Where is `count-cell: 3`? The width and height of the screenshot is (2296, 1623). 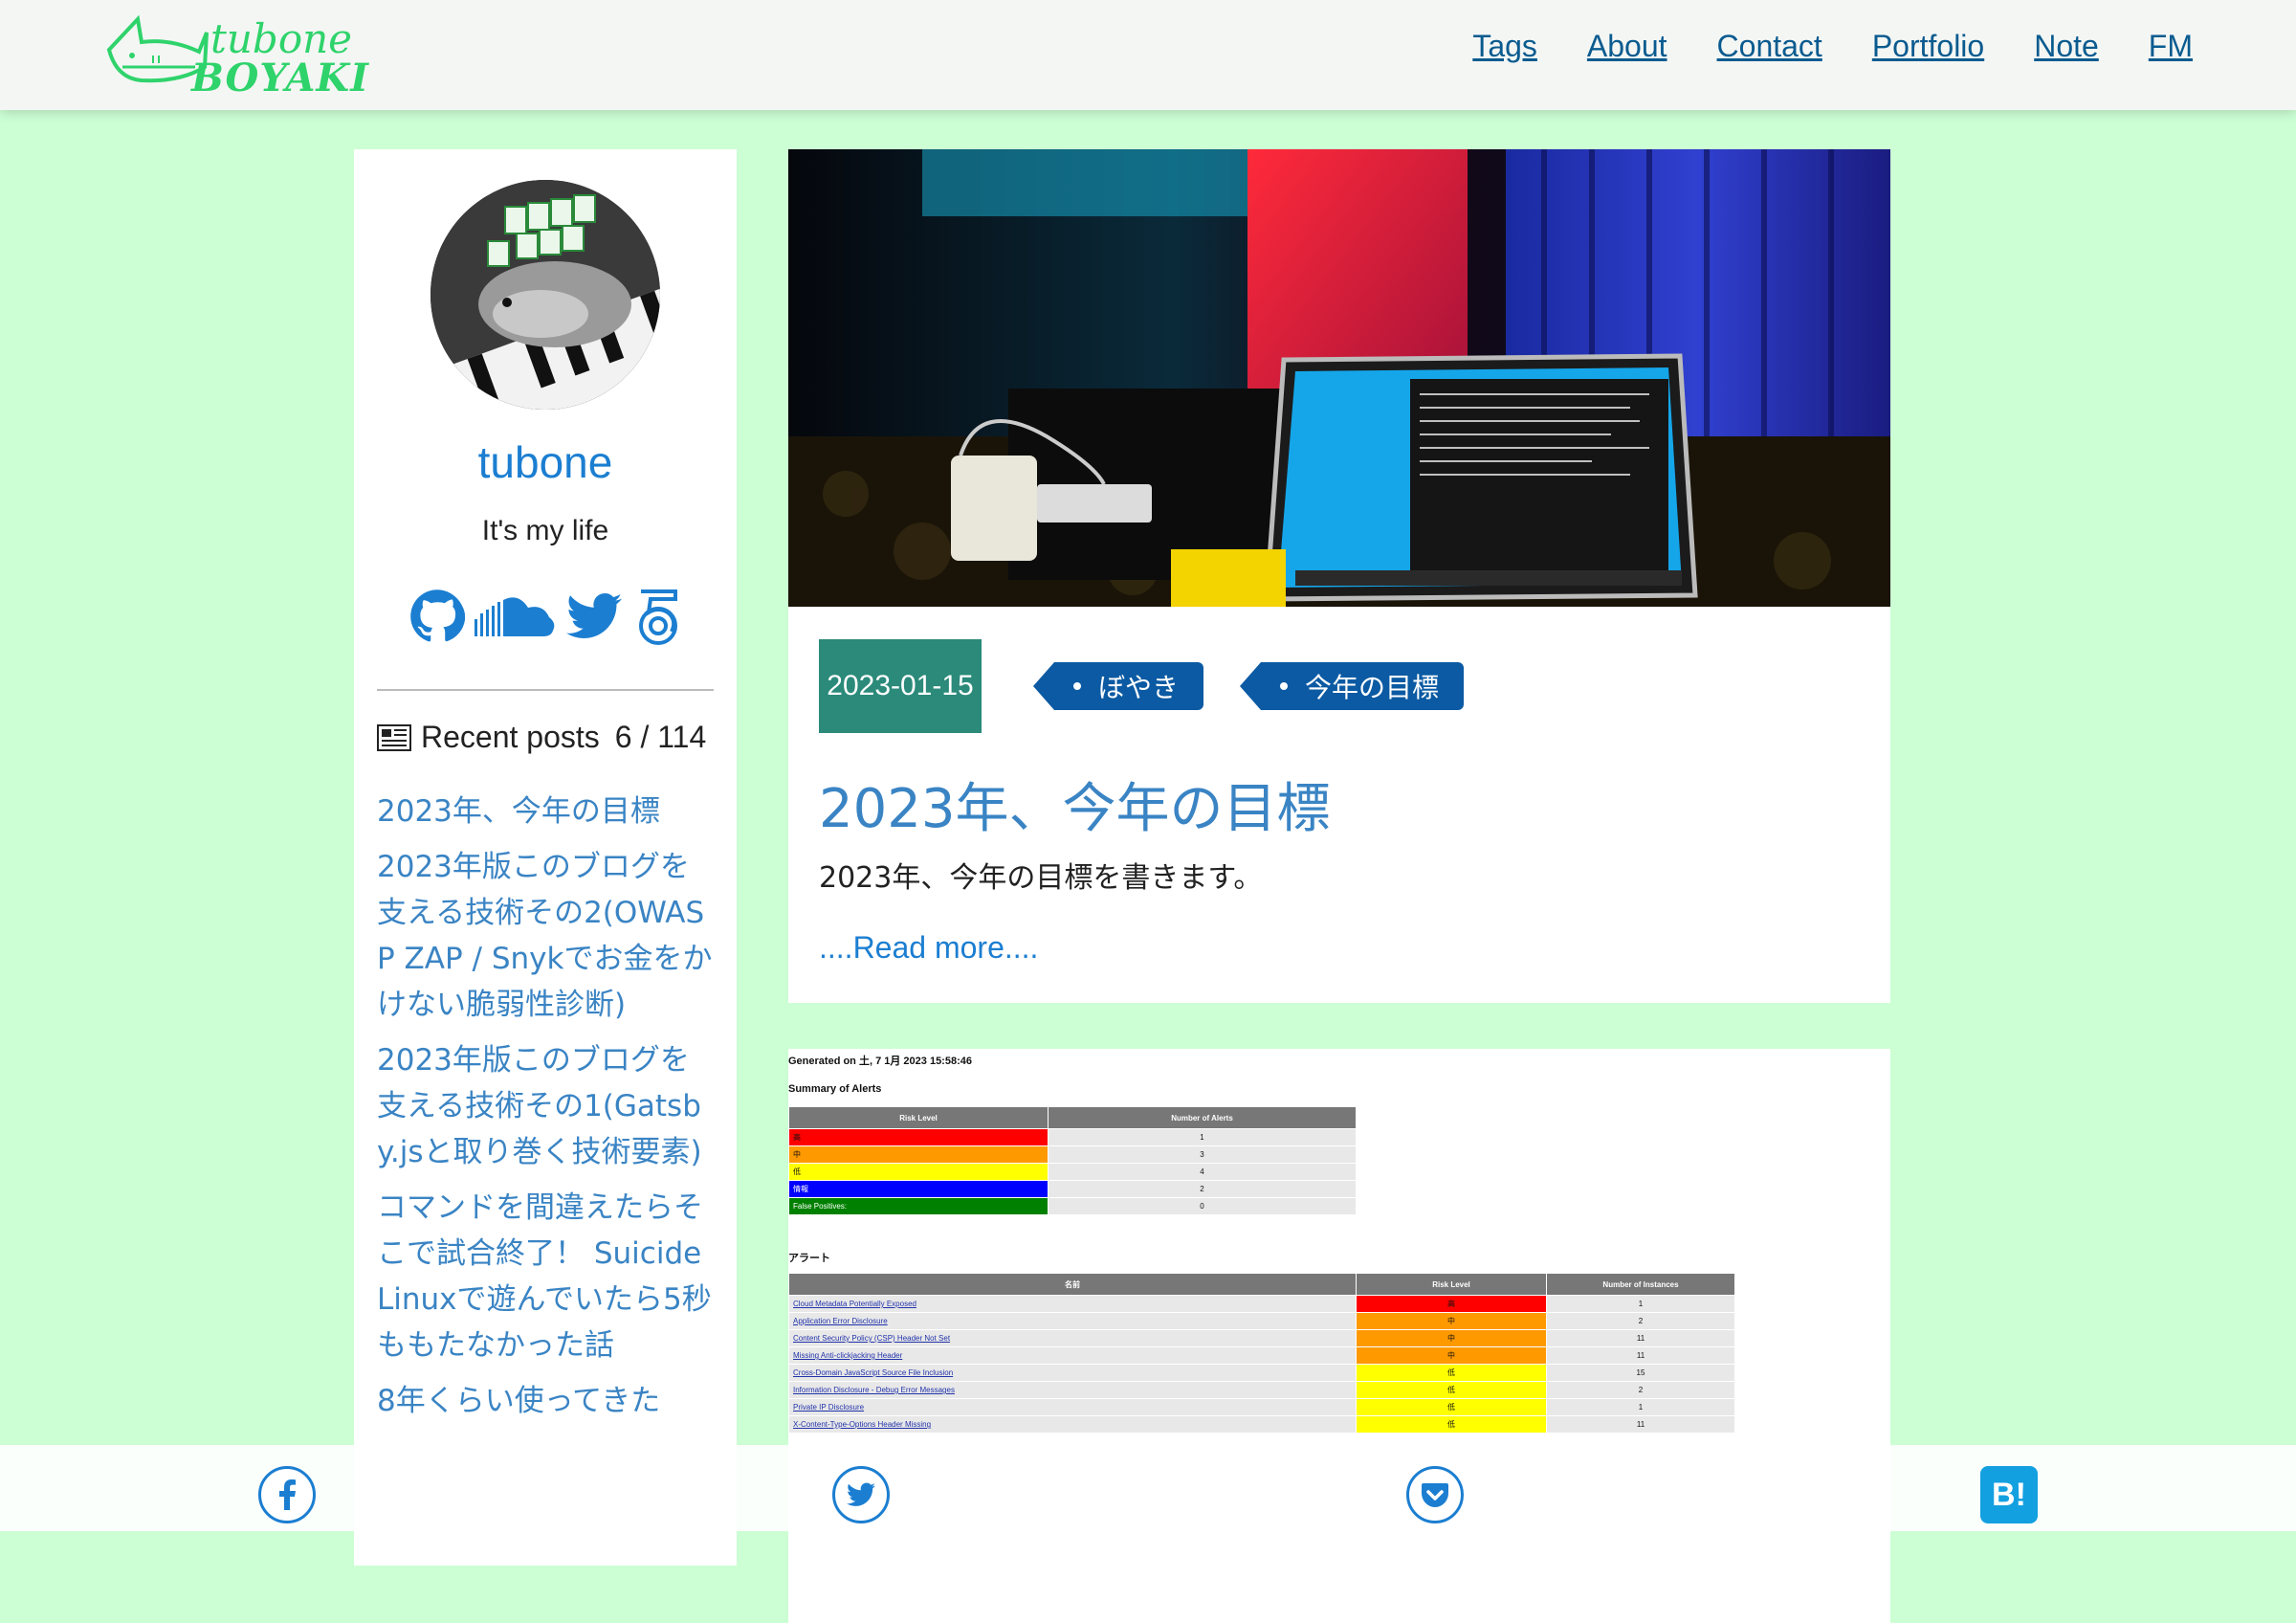 count-cell: 3 is located at coordinates (1202, 1154).